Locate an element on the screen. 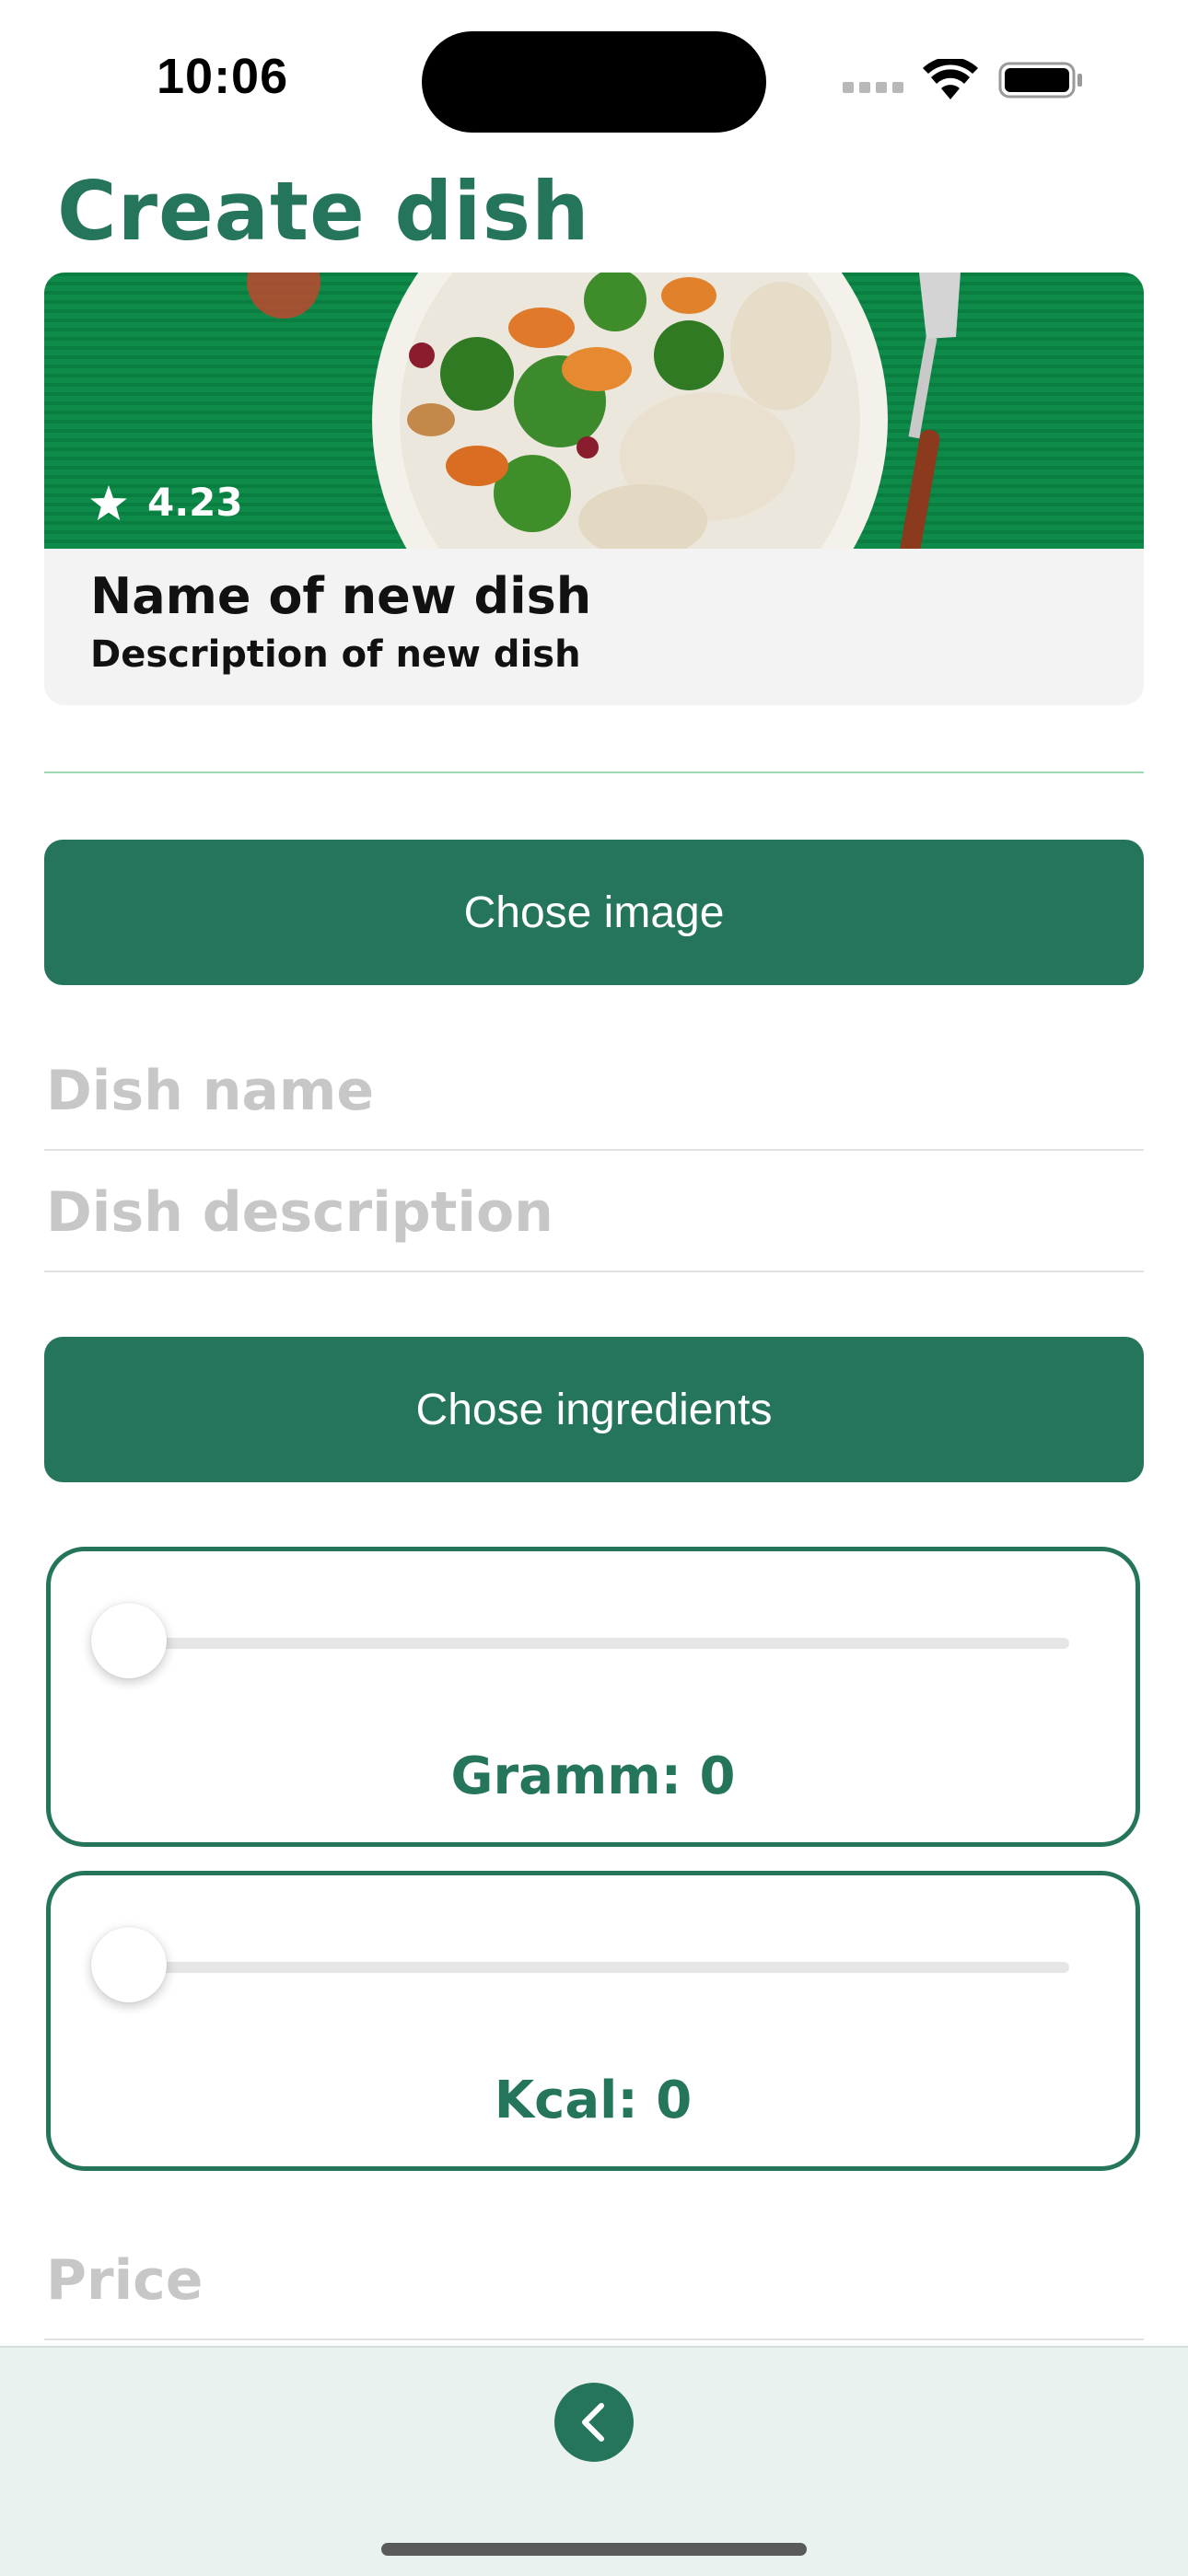 The image size is (1188, 2576). back-button is located at coordinates (594, 2422).